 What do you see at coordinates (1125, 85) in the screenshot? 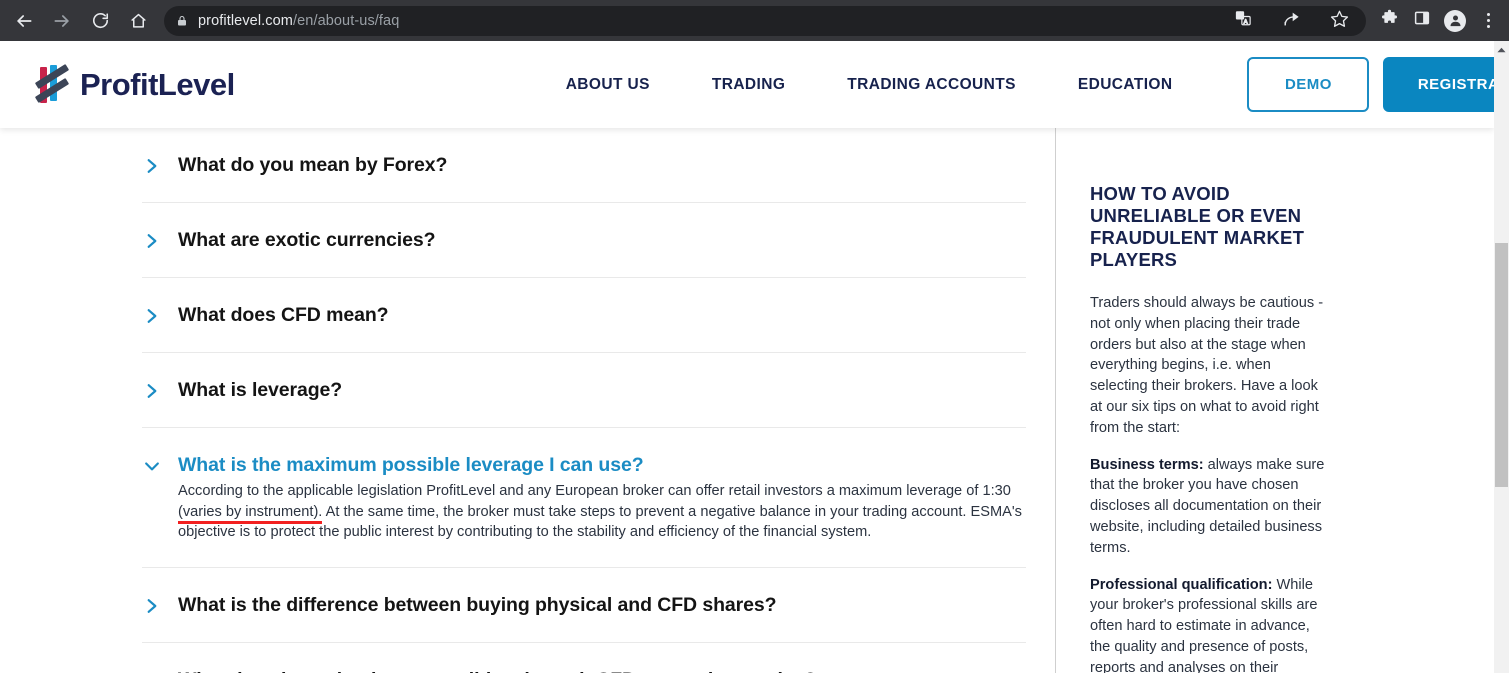
I see `nav-item-education: EDUCATION` at bounding box center [1125, 85].